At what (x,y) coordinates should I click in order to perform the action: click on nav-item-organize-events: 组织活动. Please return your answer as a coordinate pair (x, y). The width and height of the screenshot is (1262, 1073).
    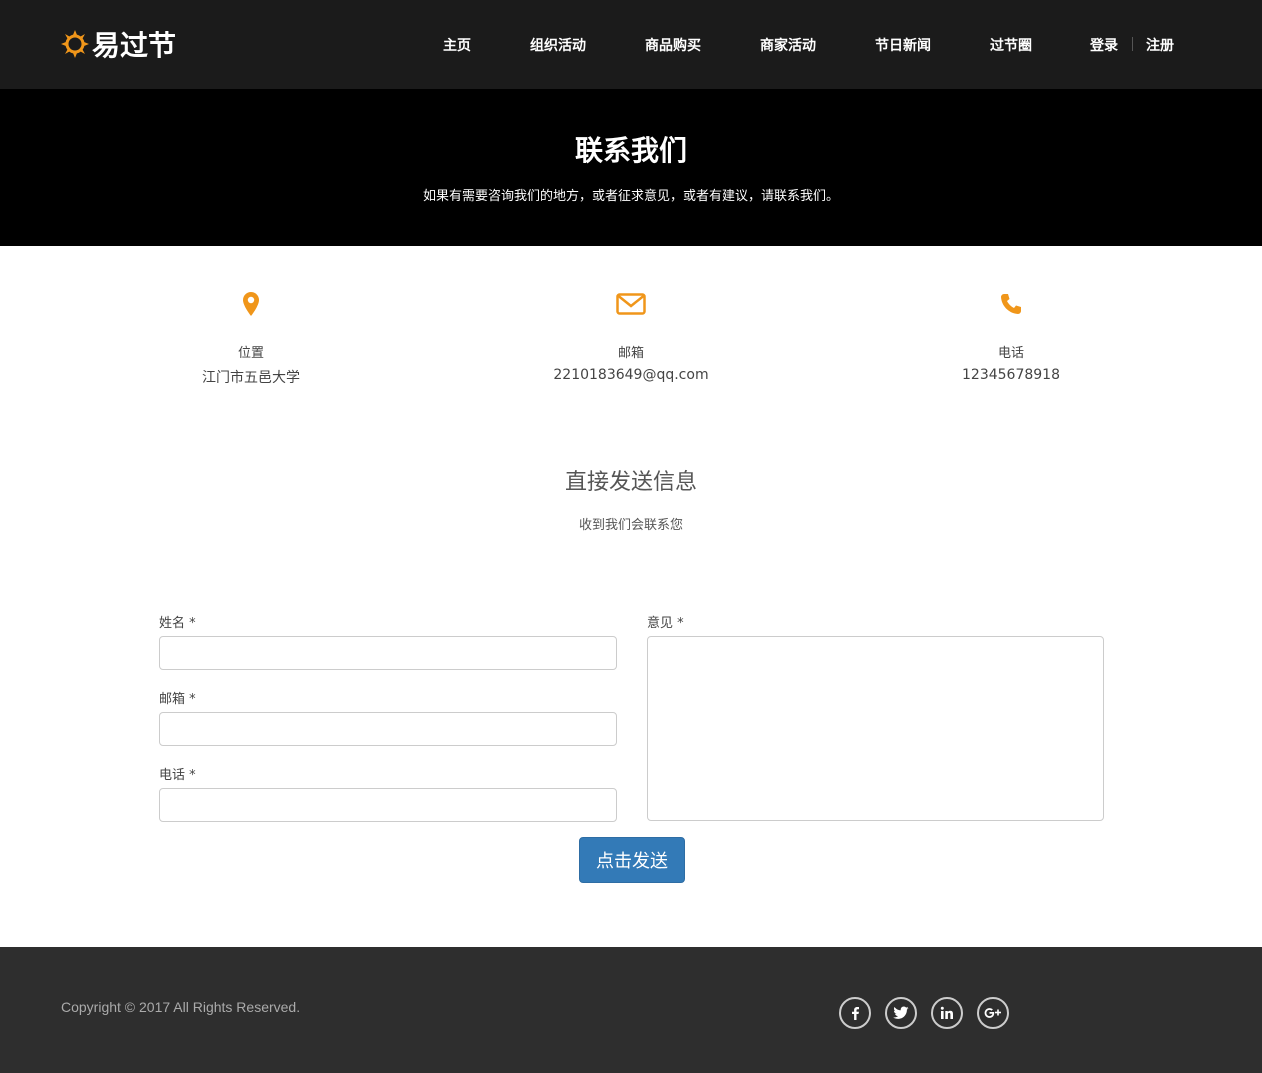
    Looking at the image, I should click on (558, 45).